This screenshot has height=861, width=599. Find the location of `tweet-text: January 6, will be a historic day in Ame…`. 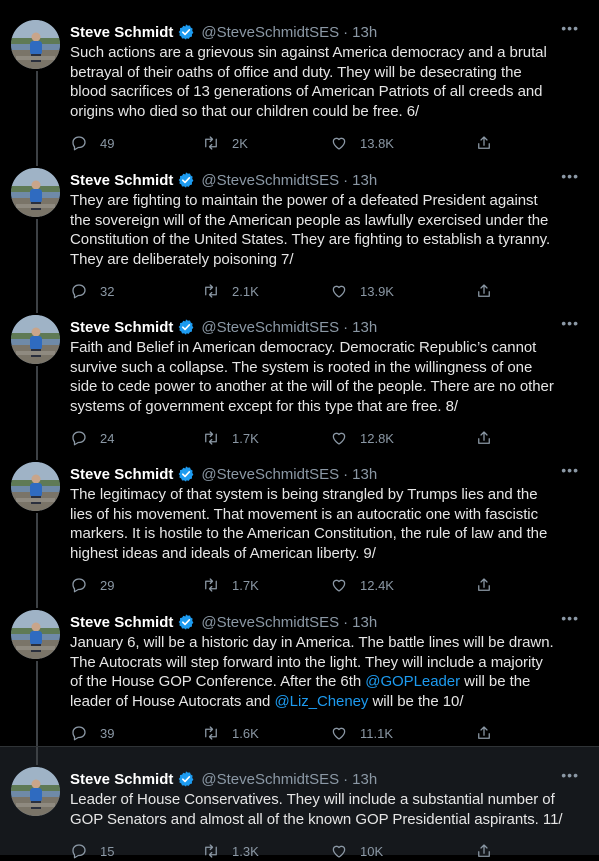

tweet-text: January 6, will be a historic day in Ame… is located at coordinates (325, 672).